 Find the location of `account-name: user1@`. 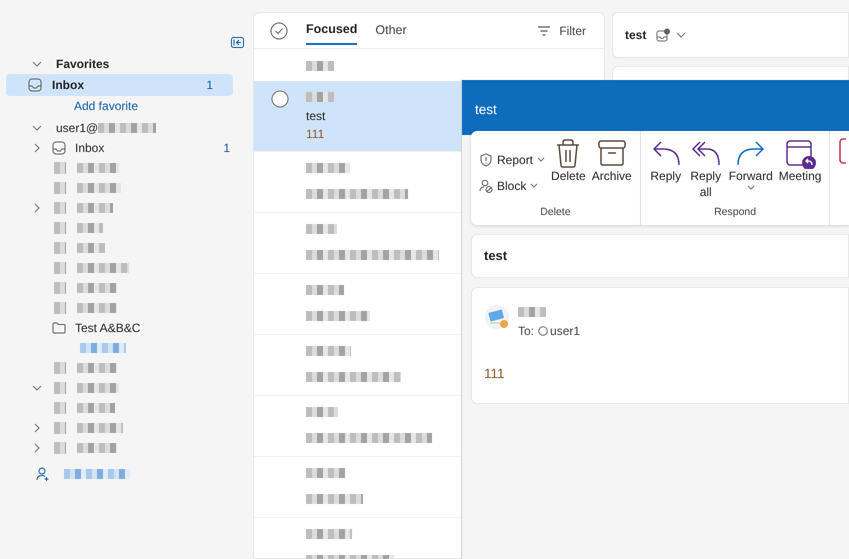

account-name: user1@ is located at coordinates (77, 128).